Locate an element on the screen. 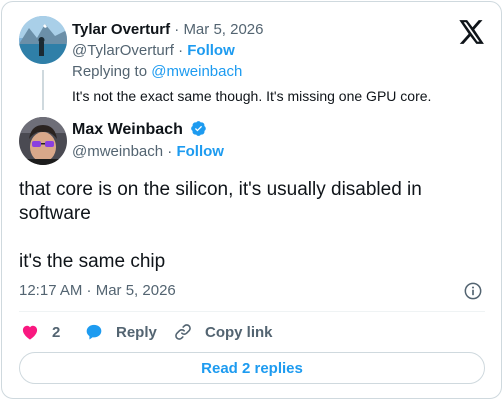 Image resolution: width=504 pixels, height=401 pixels. author-follow-link: Follow is located at coordinates (200, 151).